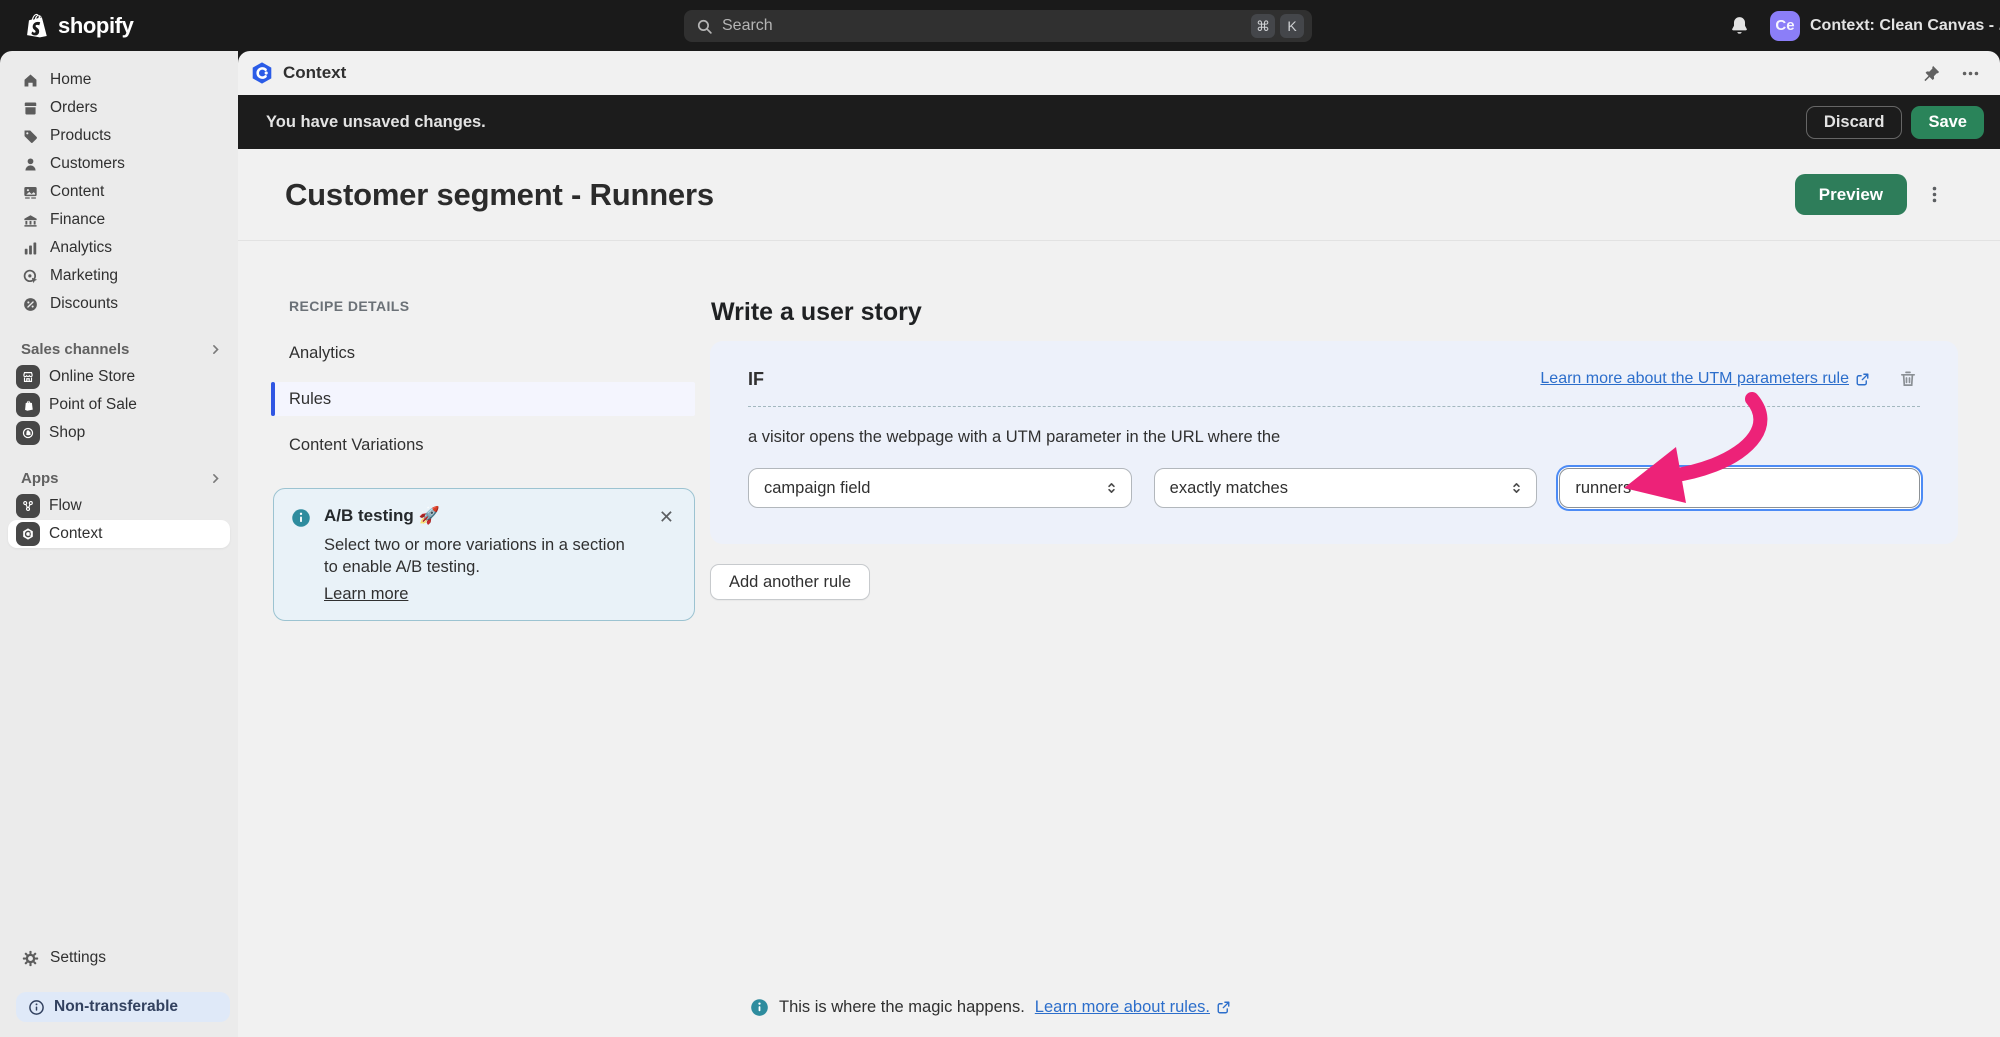 Image resolution: width=2000 pixels, height=1037 pixels. What do you see at coordinates (30, 136) in the screenshot?
I see `tag-icon` at bounding box center [30, 136].